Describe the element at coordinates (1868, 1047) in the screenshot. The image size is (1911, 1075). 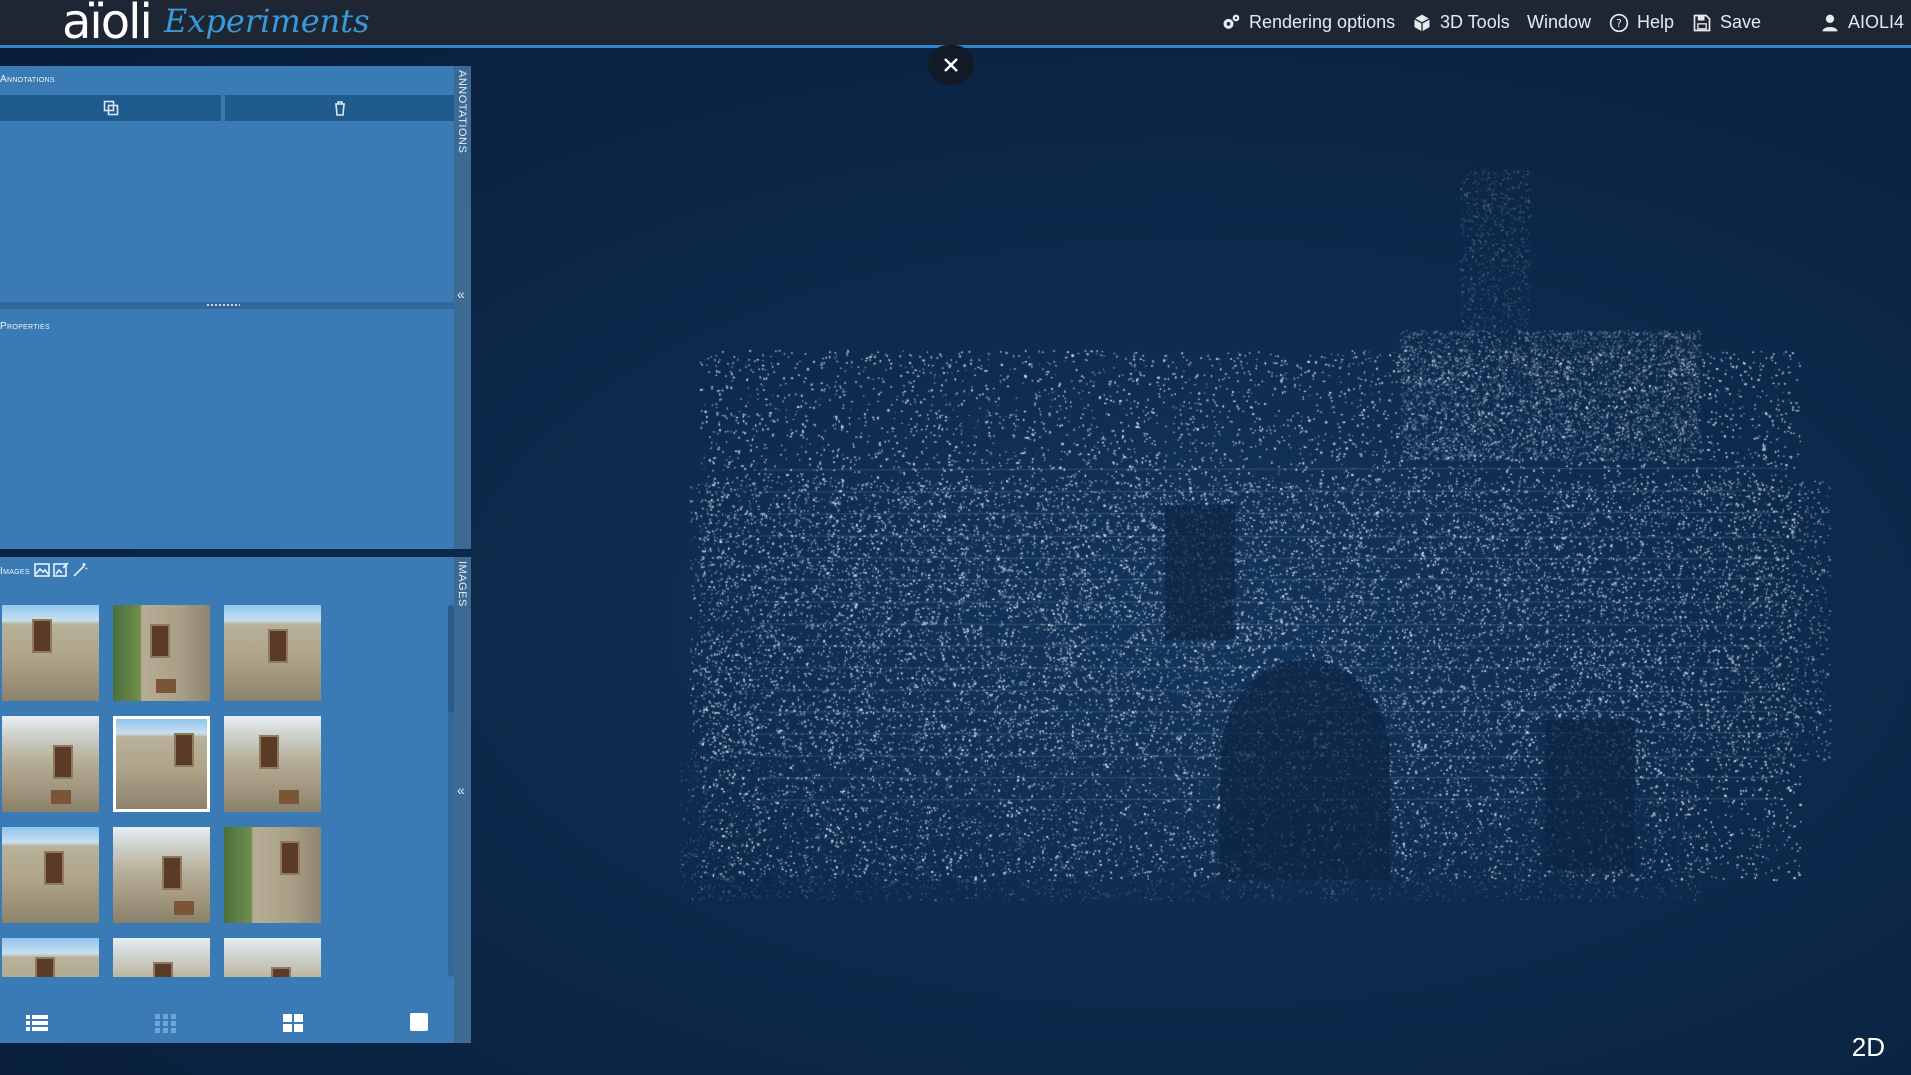
I see `view-mode-toggle: 2D` at that location.